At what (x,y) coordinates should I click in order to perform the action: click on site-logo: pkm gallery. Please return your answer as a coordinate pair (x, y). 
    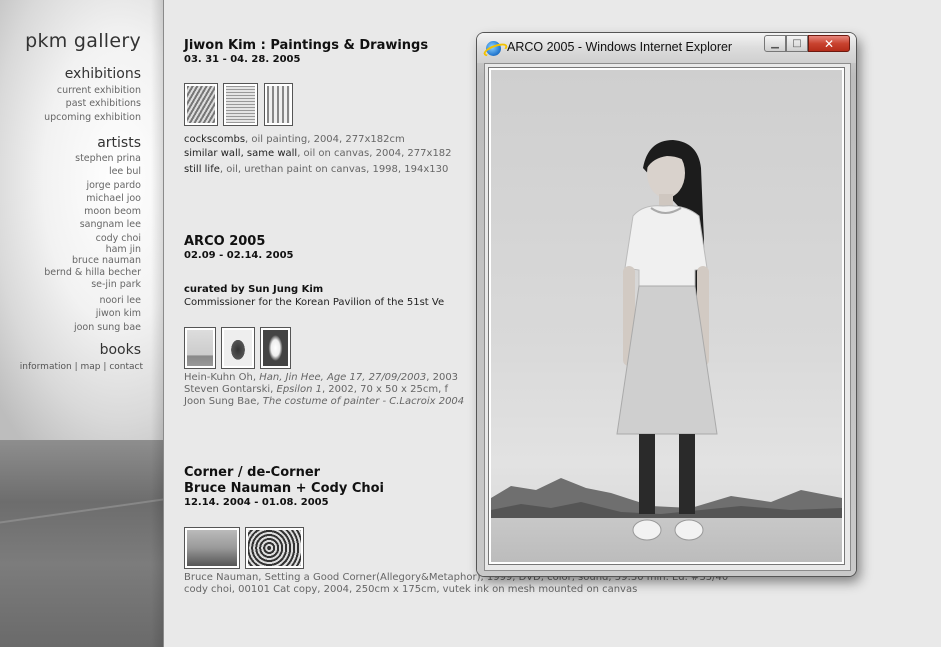
    Looking at the image, I should click on (83, 41).